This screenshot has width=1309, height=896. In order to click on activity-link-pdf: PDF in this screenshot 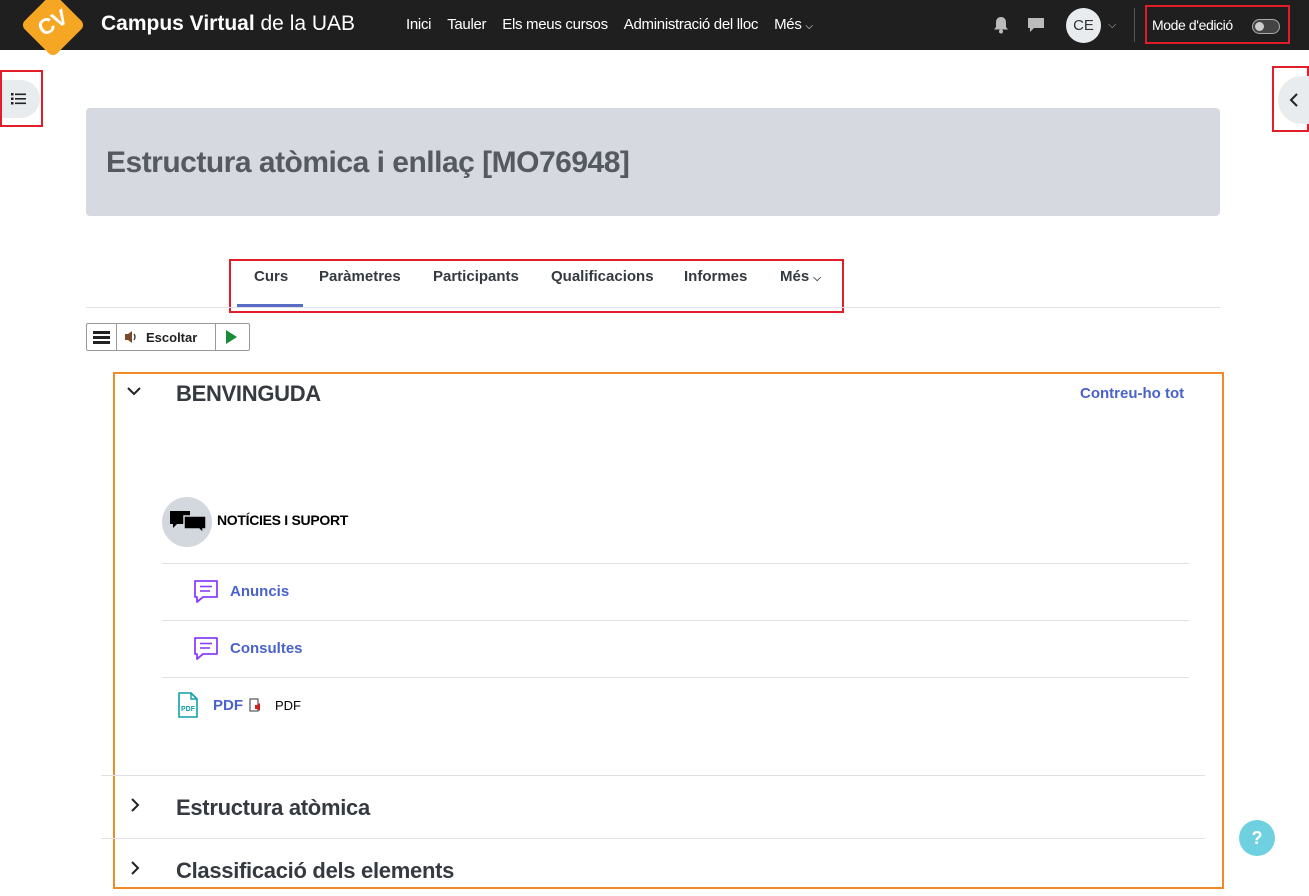, I will do `click(228, 705)`.